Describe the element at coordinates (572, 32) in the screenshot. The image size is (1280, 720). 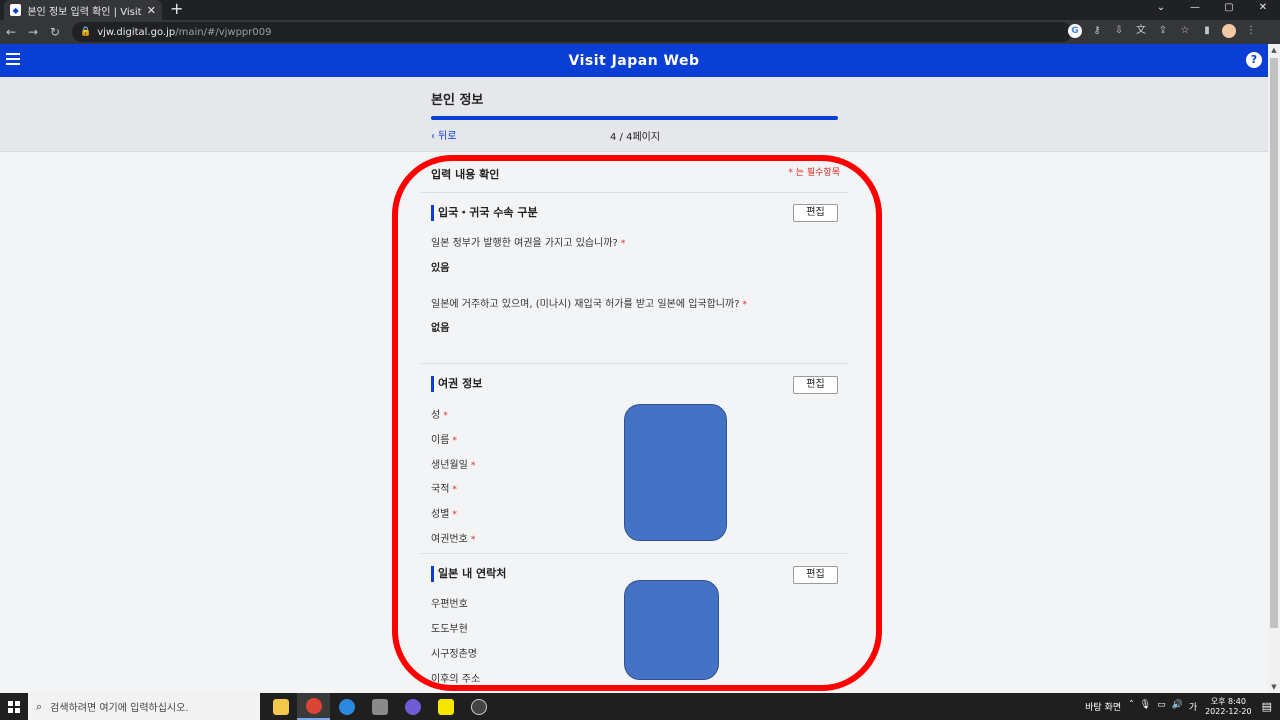
I see `address-bar: 🔒 vjw.digital.go.jp /main/#/vjwppr009` at that location.